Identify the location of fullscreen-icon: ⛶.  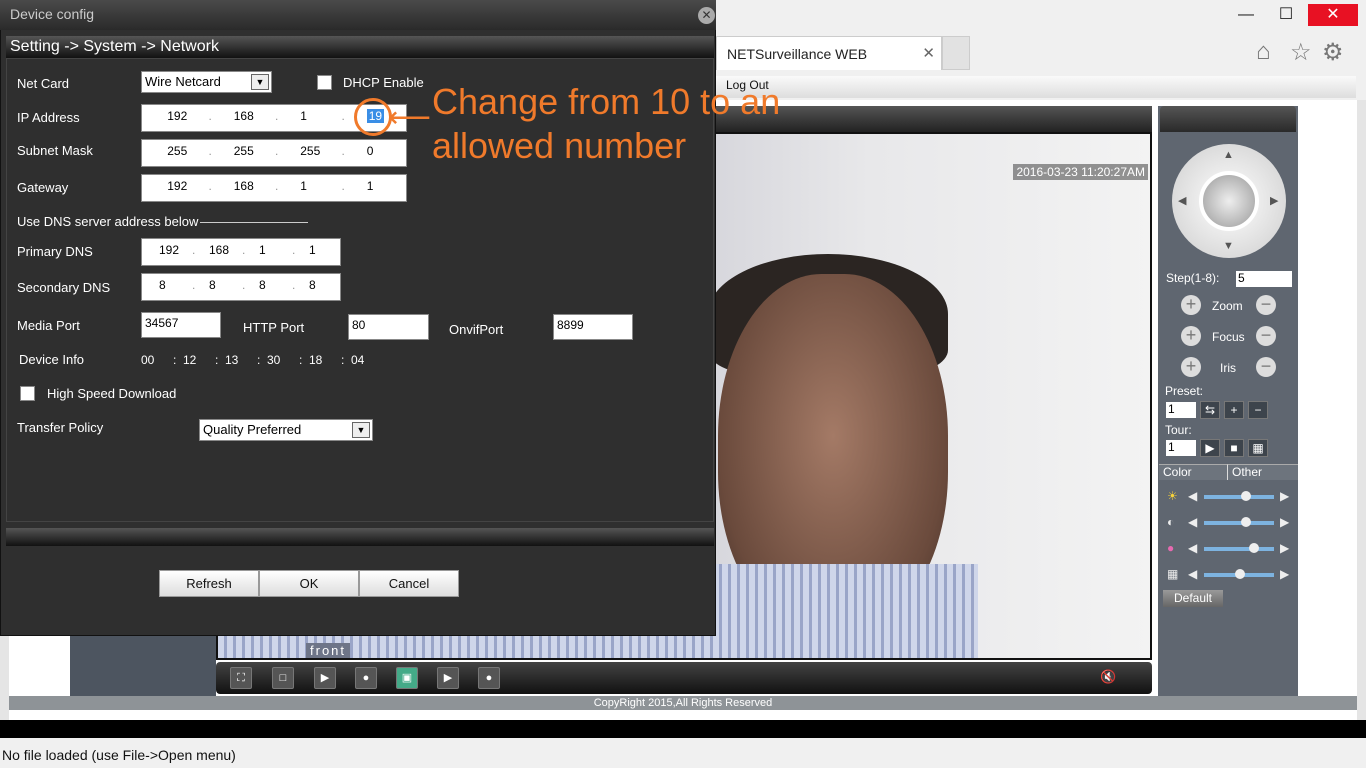
(241, 678).